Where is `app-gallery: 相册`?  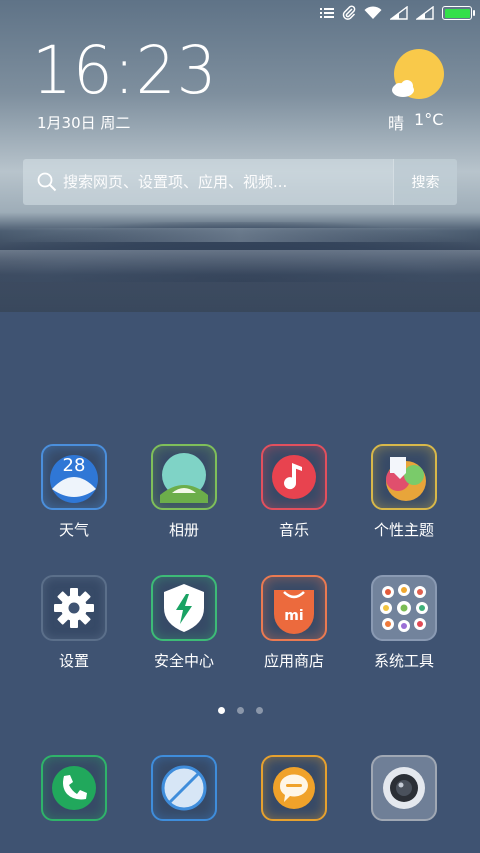
app-gallery: 相册 is located at coordinates (184, 492).